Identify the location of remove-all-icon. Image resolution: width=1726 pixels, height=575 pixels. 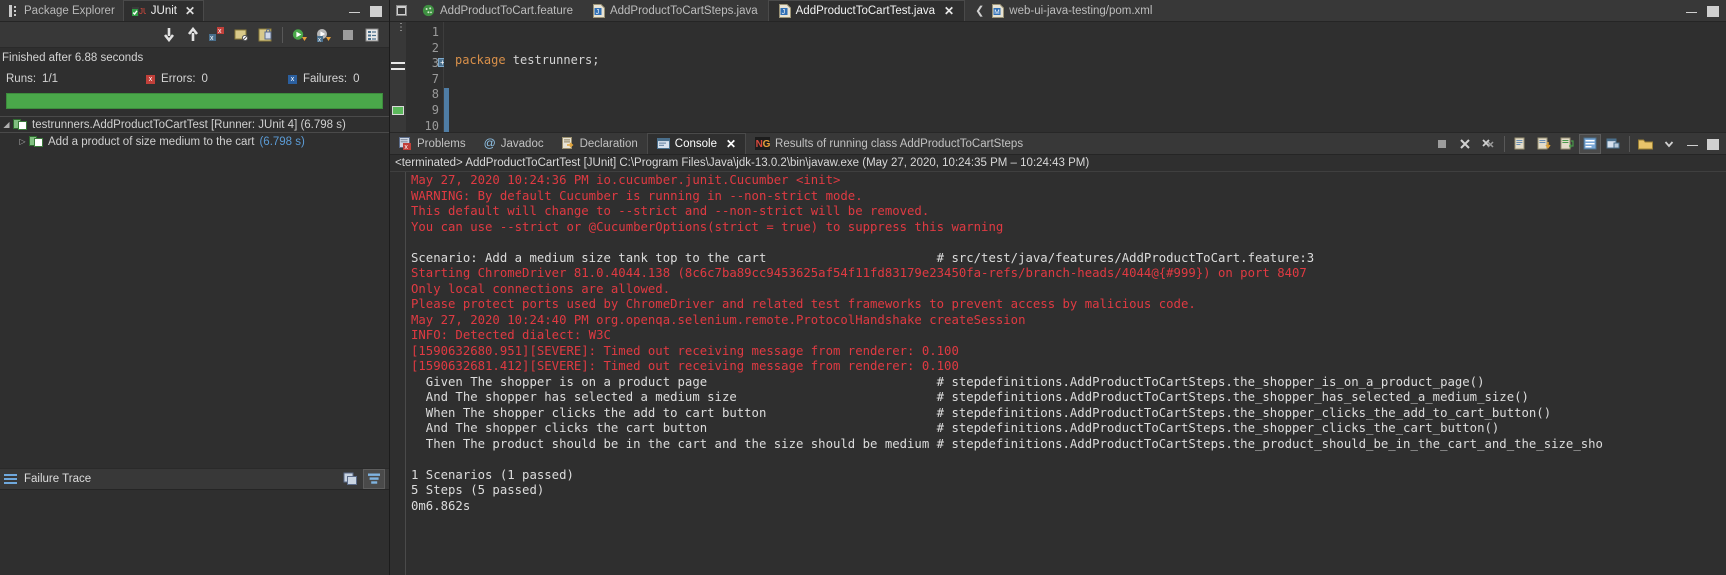
(1488, 144).